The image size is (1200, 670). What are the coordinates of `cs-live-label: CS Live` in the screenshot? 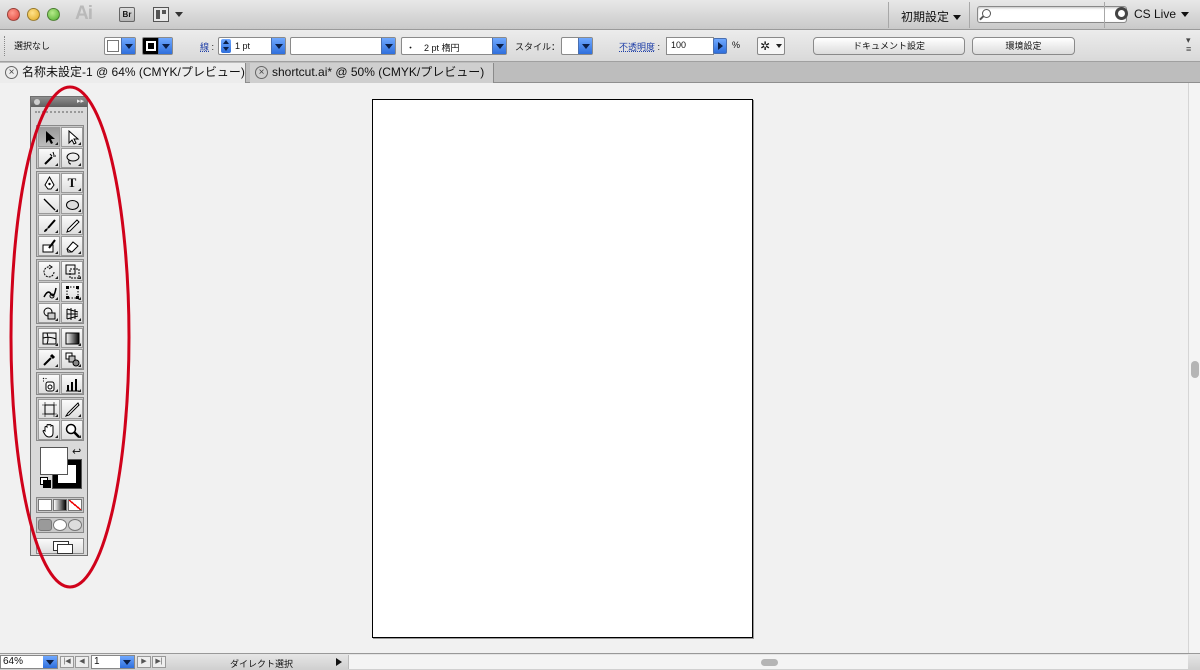 It's located at (1155, 14).